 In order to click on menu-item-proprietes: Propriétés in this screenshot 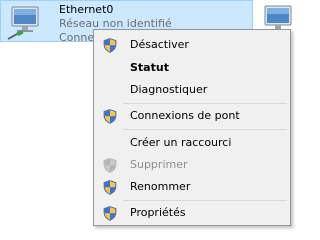, I will do `click(192, 213)`.